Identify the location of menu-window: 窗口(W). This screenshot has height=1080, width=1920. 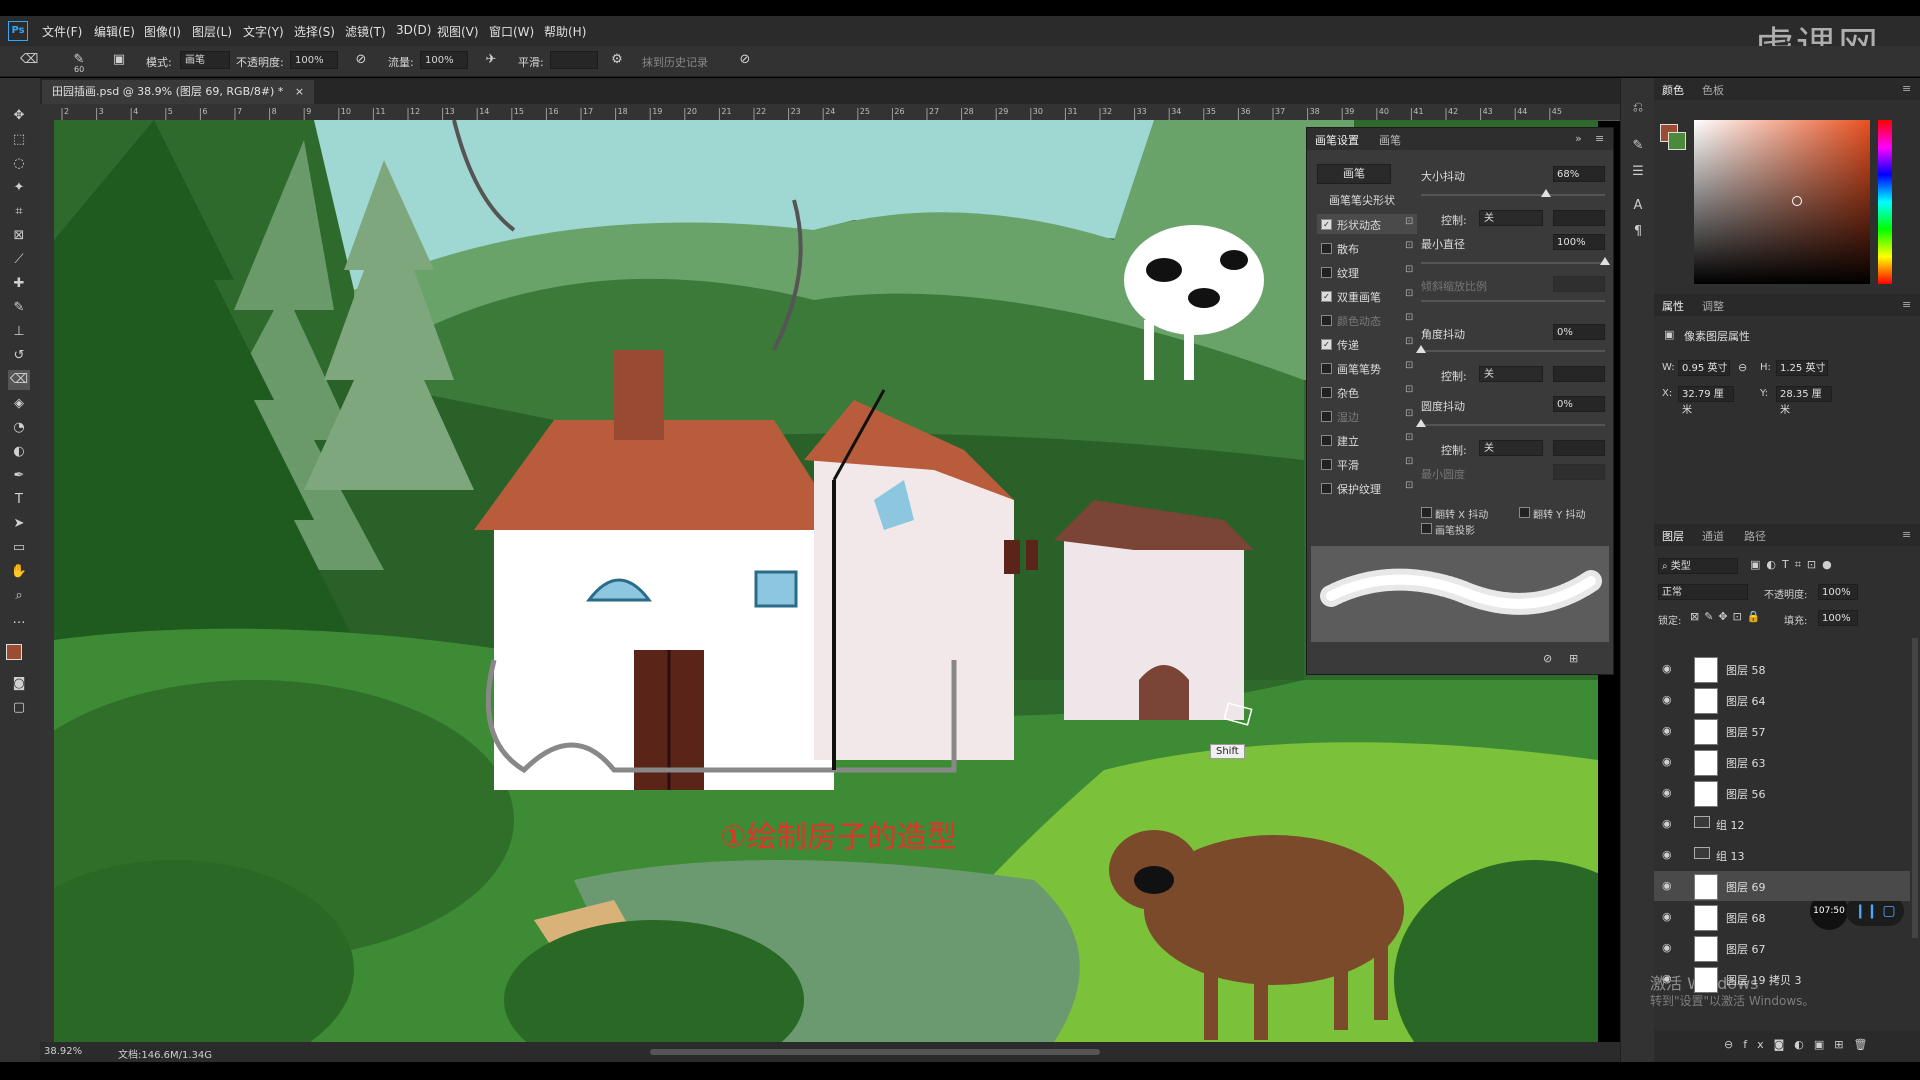
(511, 31).